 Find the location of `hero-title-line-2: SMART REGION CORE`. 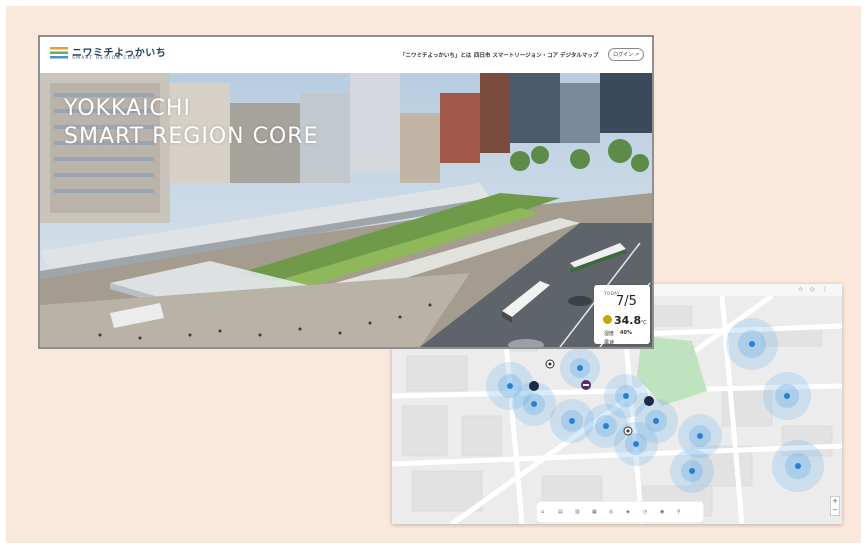

hero-title-line-2: SMART REGION CORE is located at coordinates (191, 136).